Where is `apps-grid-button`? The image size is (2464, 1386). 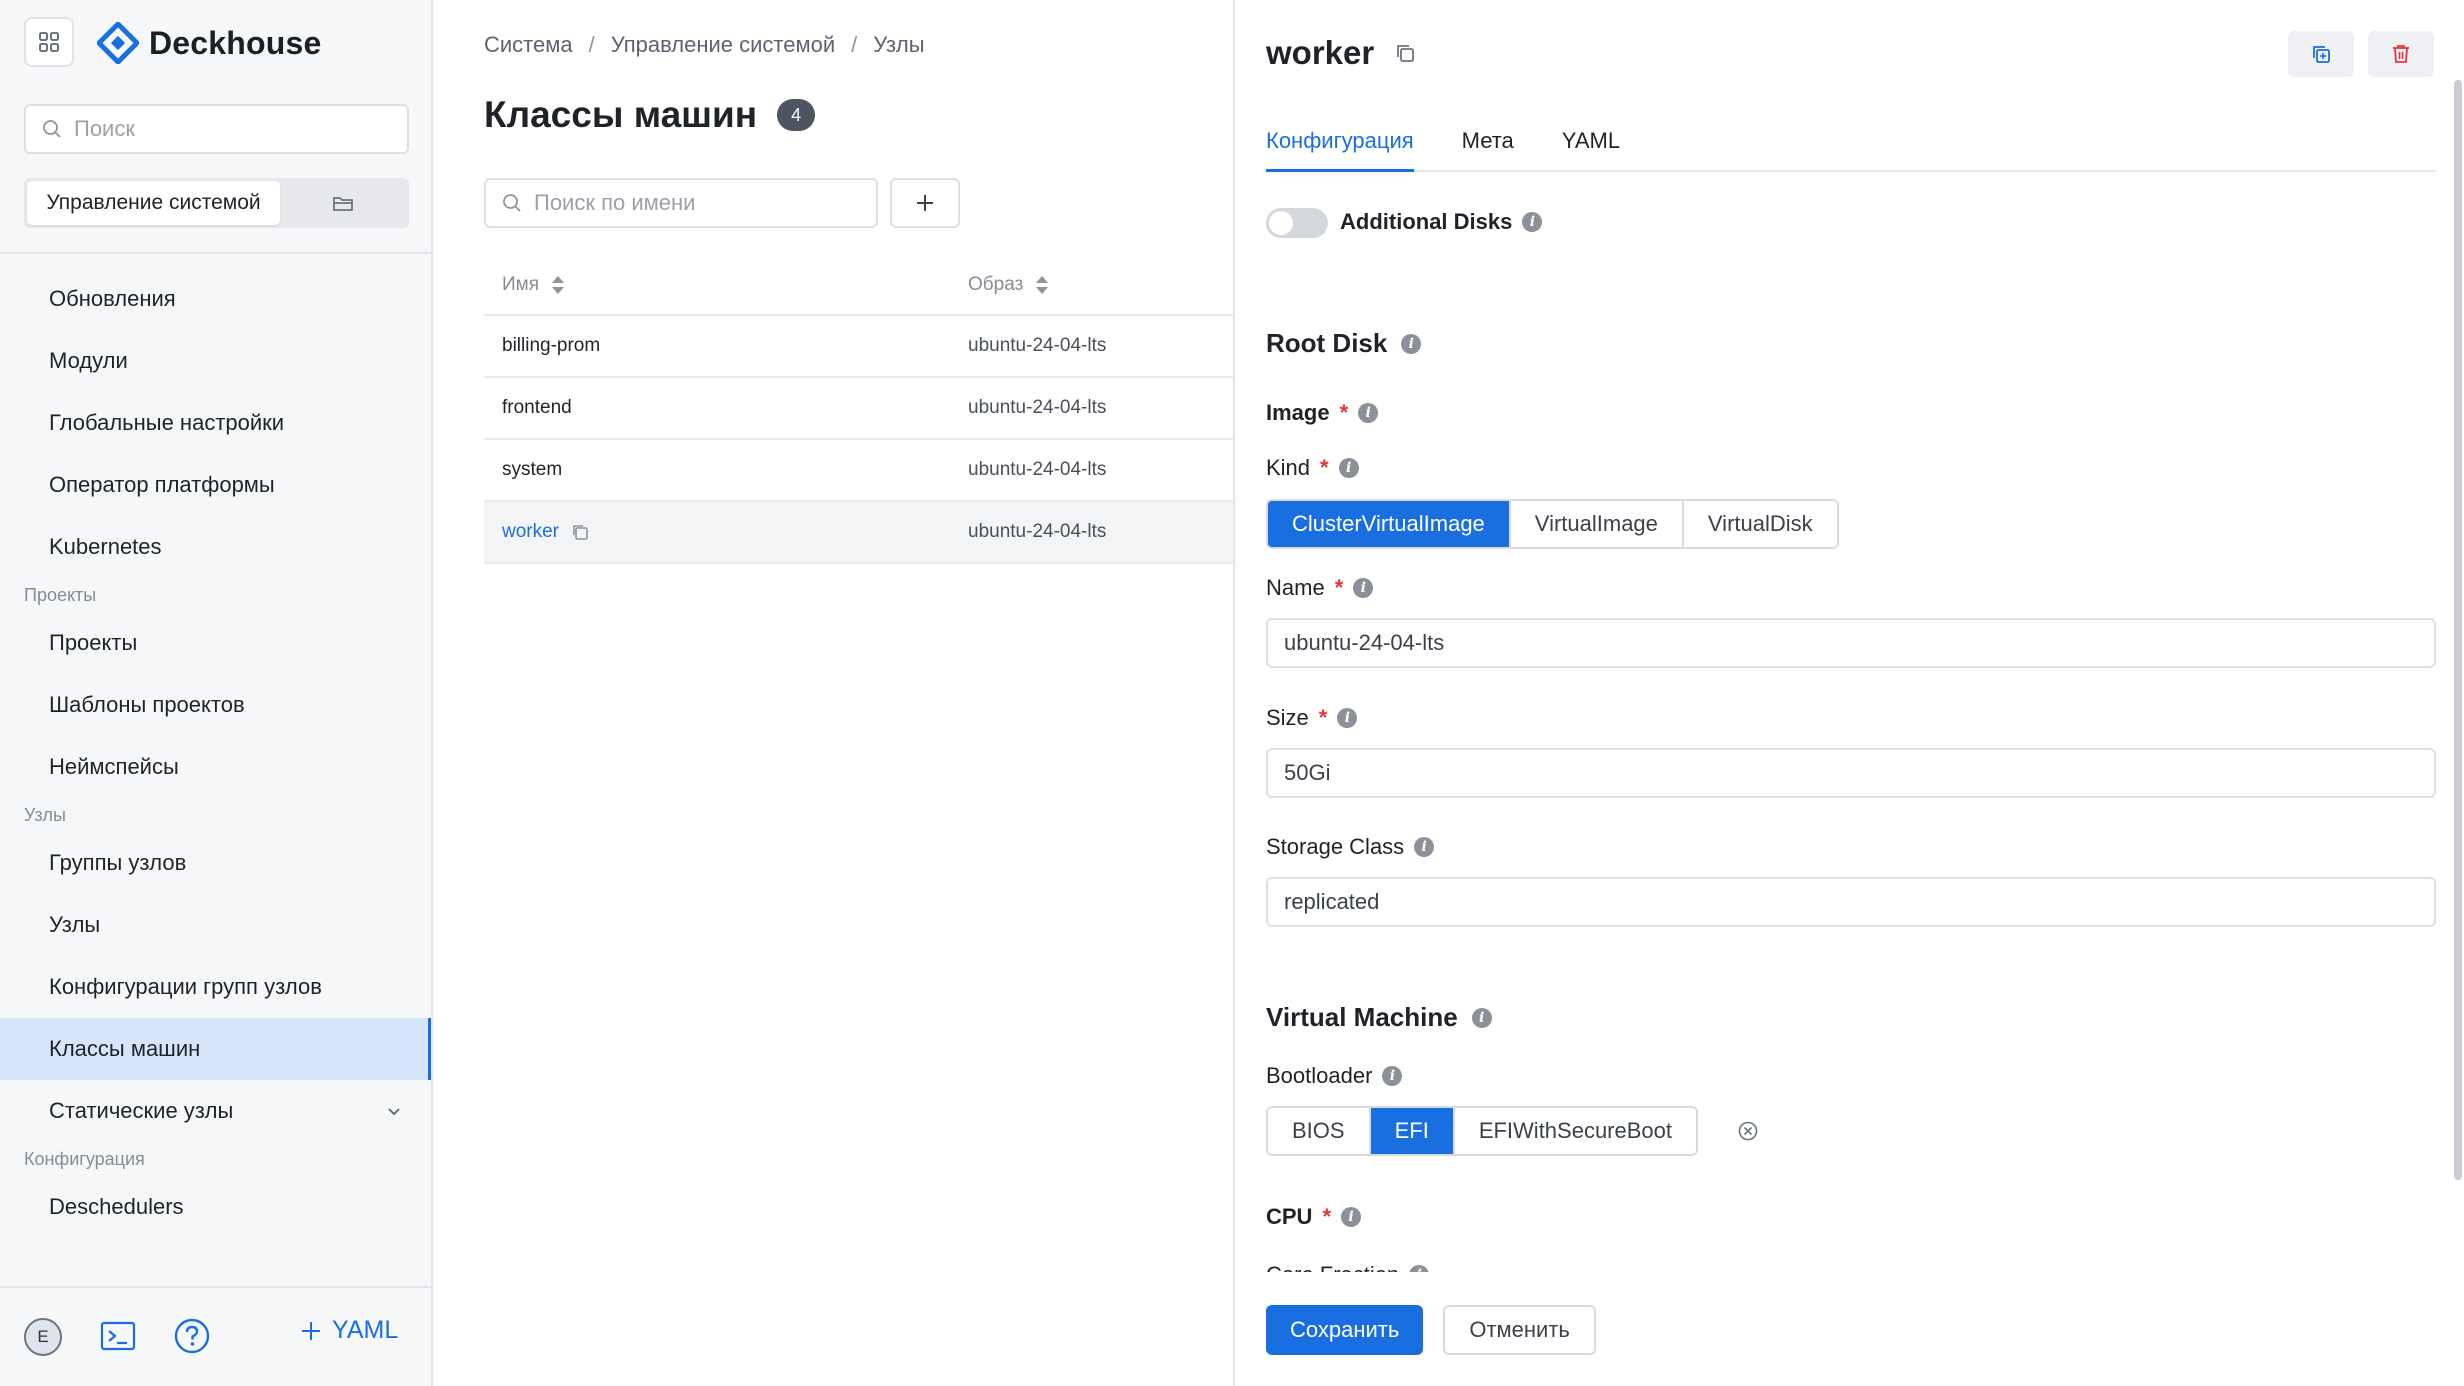
apps-grid-button is located at coordinates (49, 42).